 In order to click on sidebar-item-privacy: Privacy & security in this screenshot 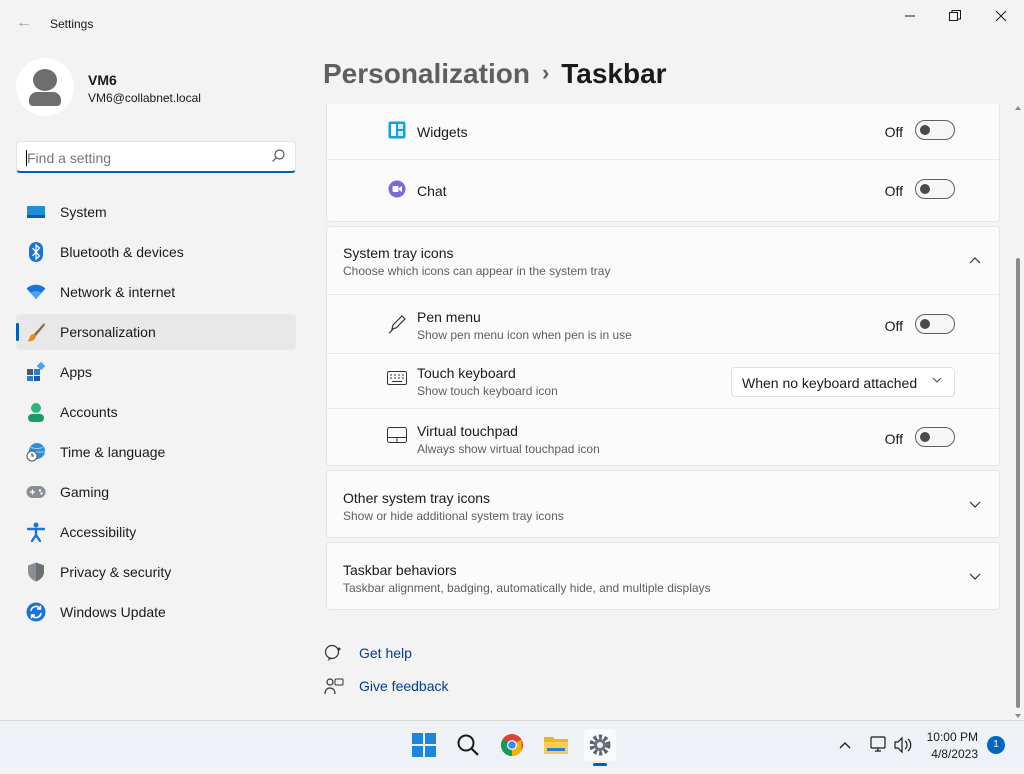, I will do `click(156, 572)`.